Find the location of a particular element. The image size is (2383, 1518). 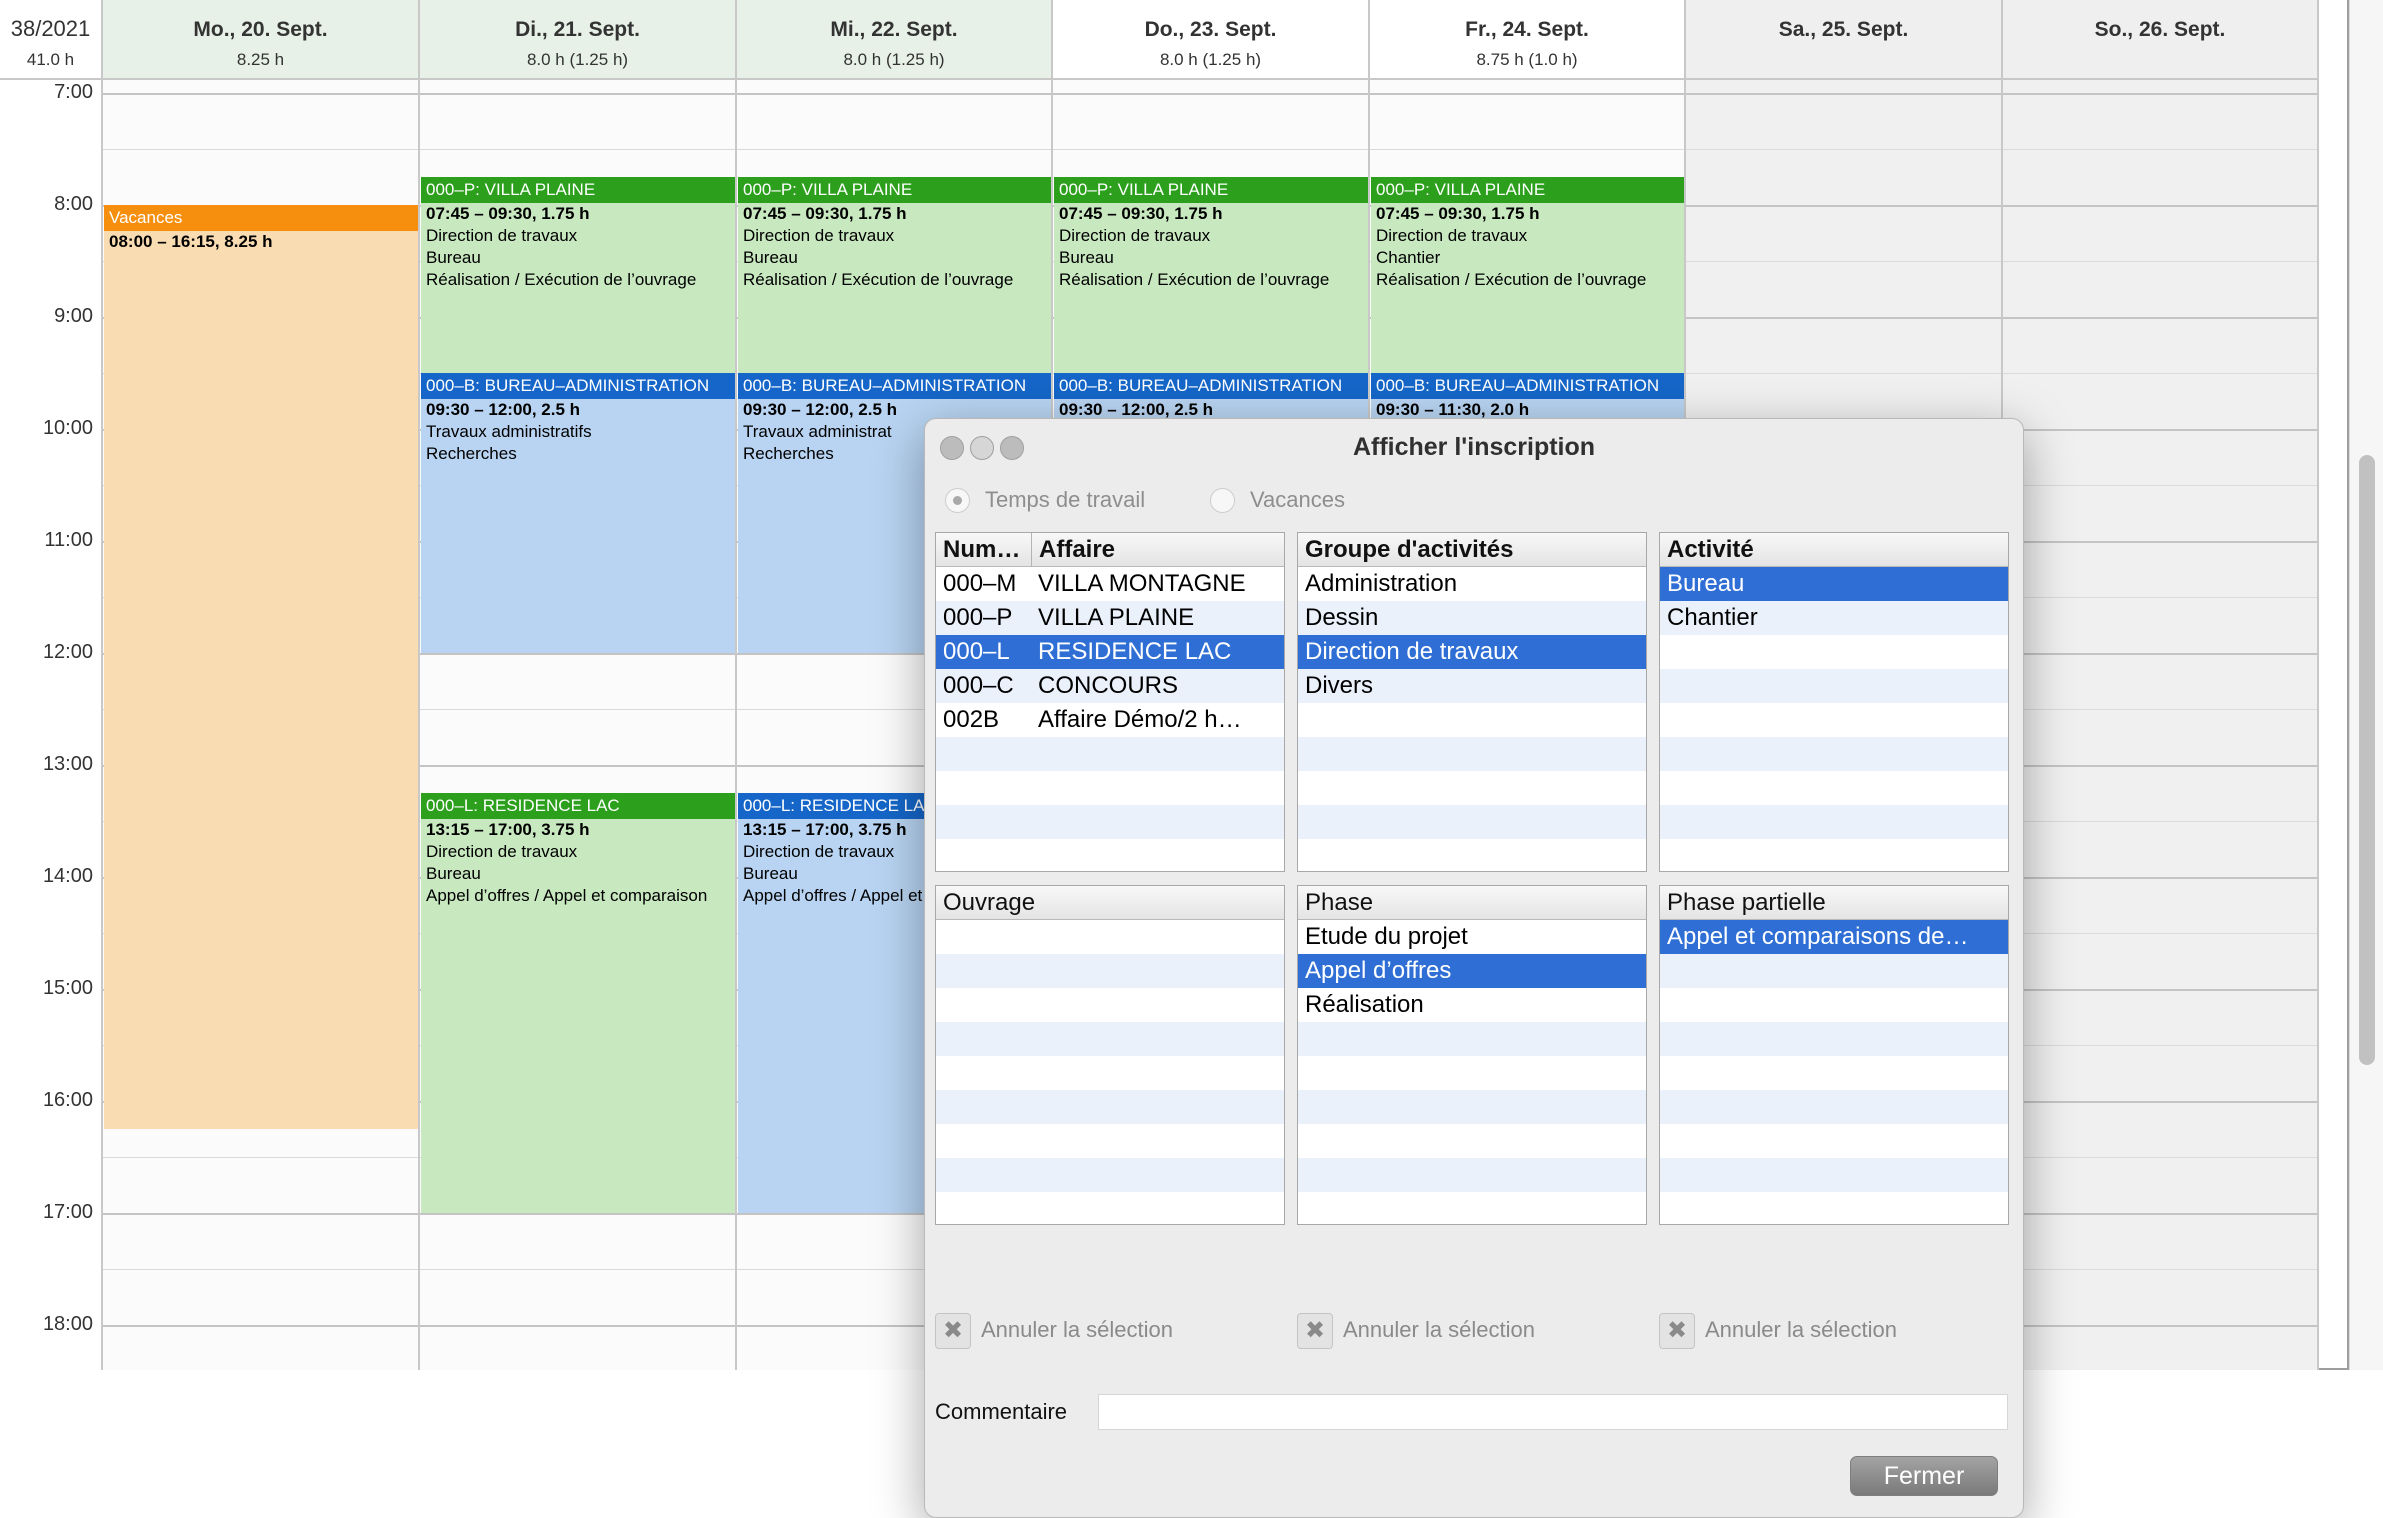

groupe-row: Divers is located at coordinates (1472, 686).